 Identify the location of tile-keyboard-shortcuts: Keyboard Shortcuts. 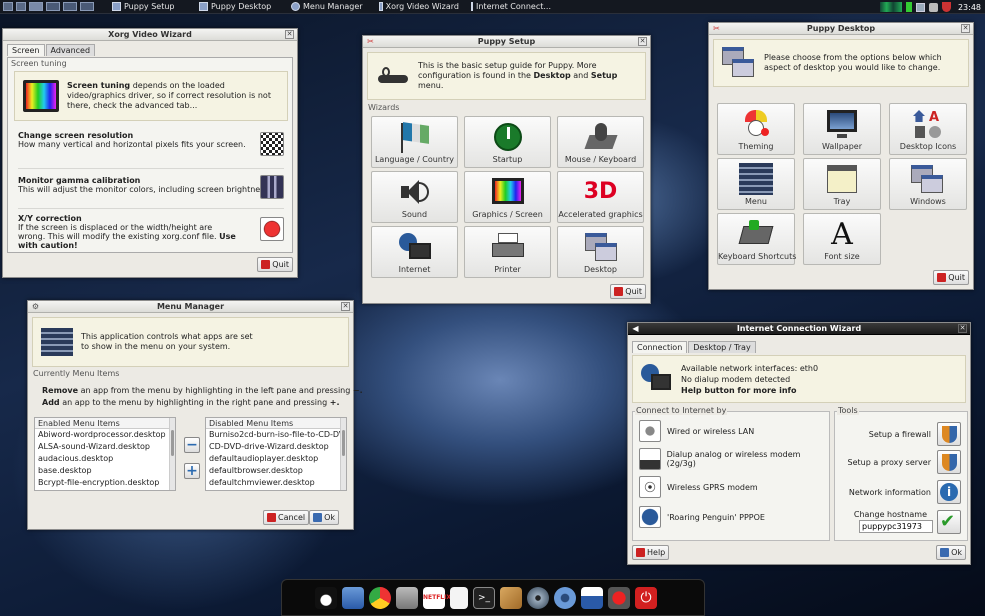
(756, 239).